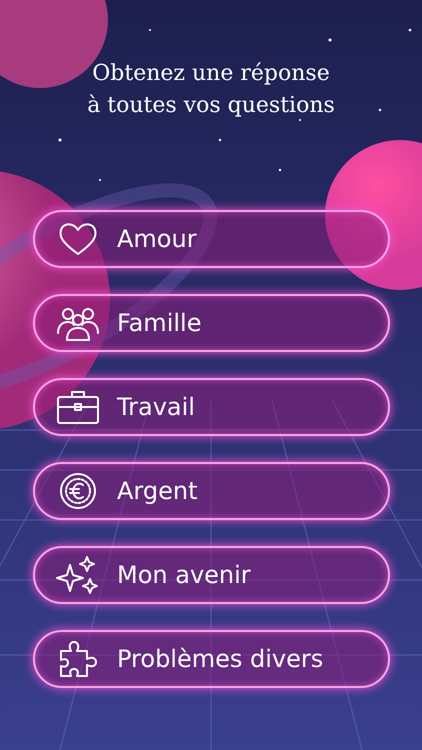 The image size is (422, 750). I want to click on category-button: Problèmes divers, so click(211, 659).